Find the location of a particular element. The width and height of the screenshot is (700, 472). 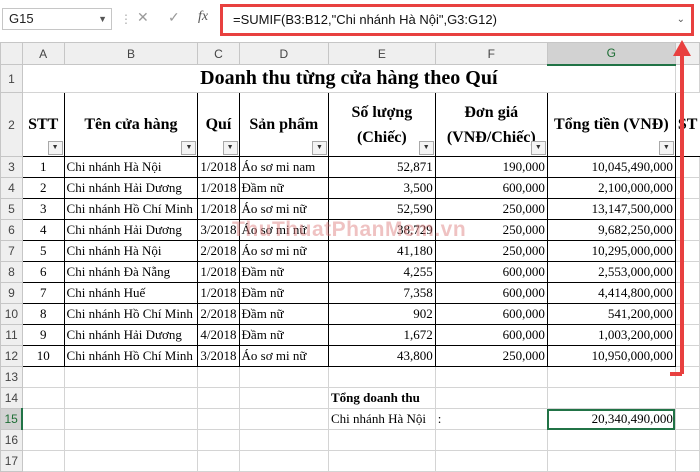

cell-stt: 10 is located at coordinates (43, 356).